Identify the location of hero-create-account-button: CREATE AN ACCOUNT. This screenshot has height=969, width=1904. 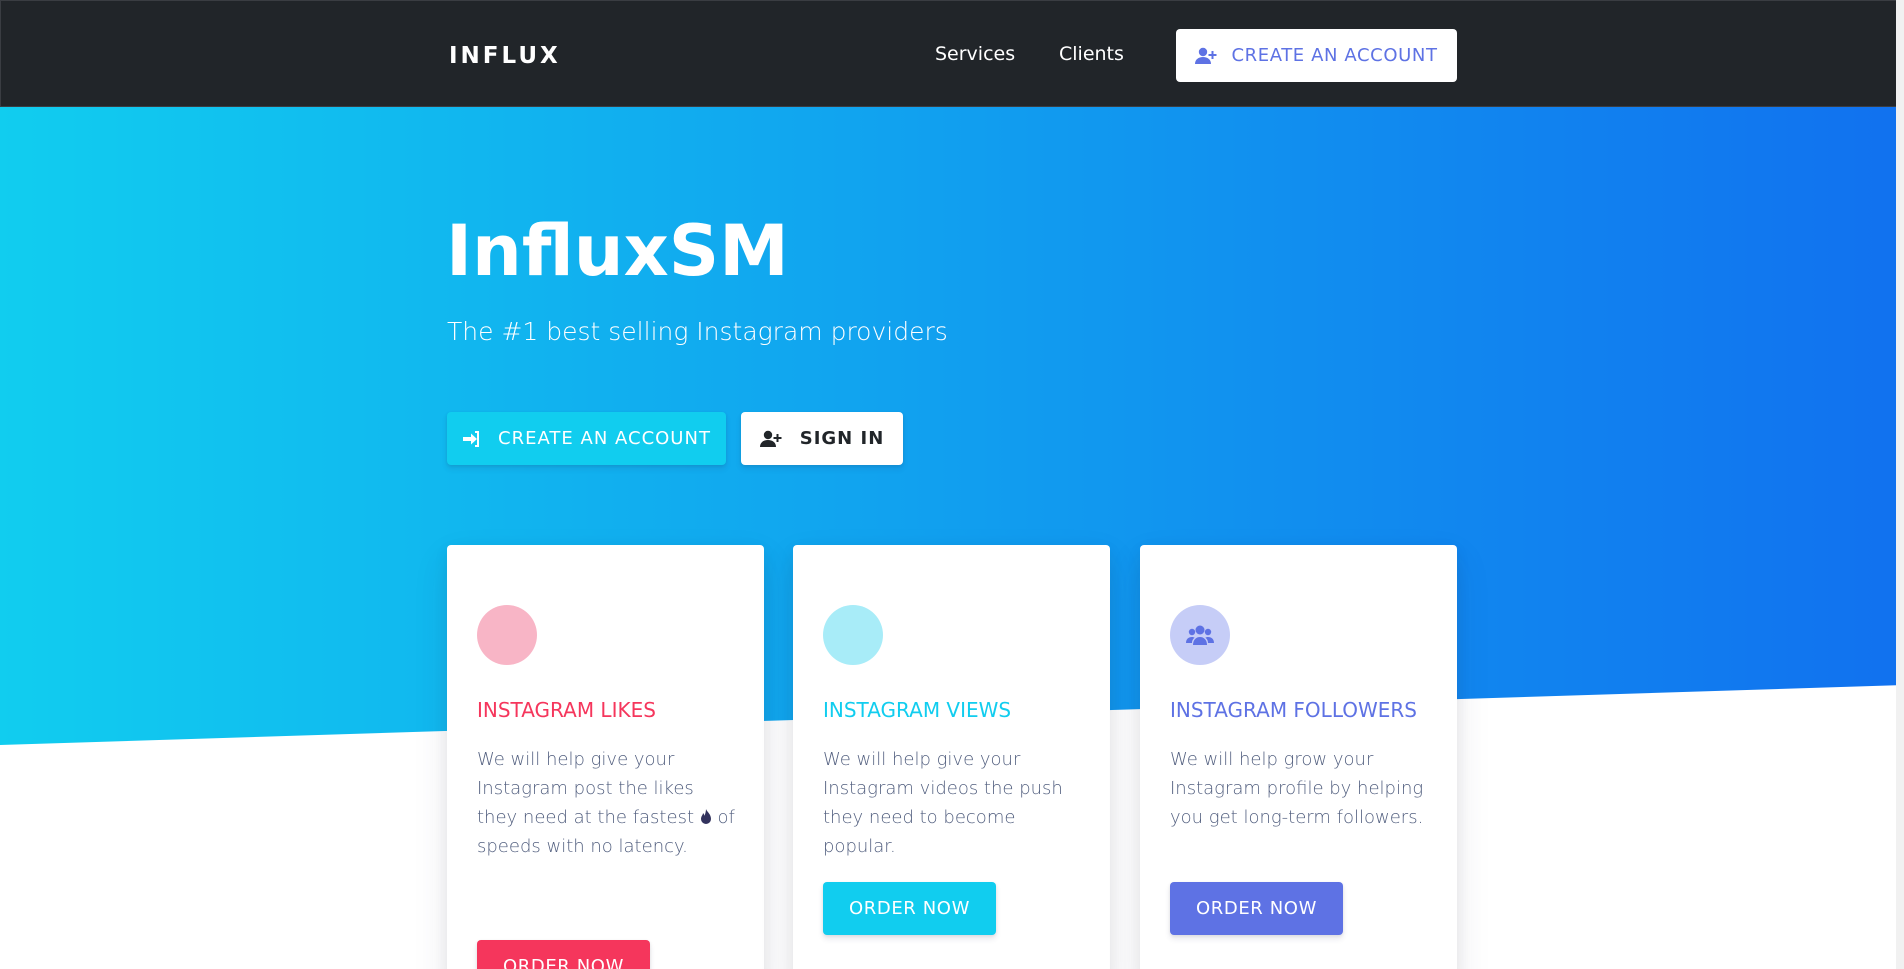
(586, 438).